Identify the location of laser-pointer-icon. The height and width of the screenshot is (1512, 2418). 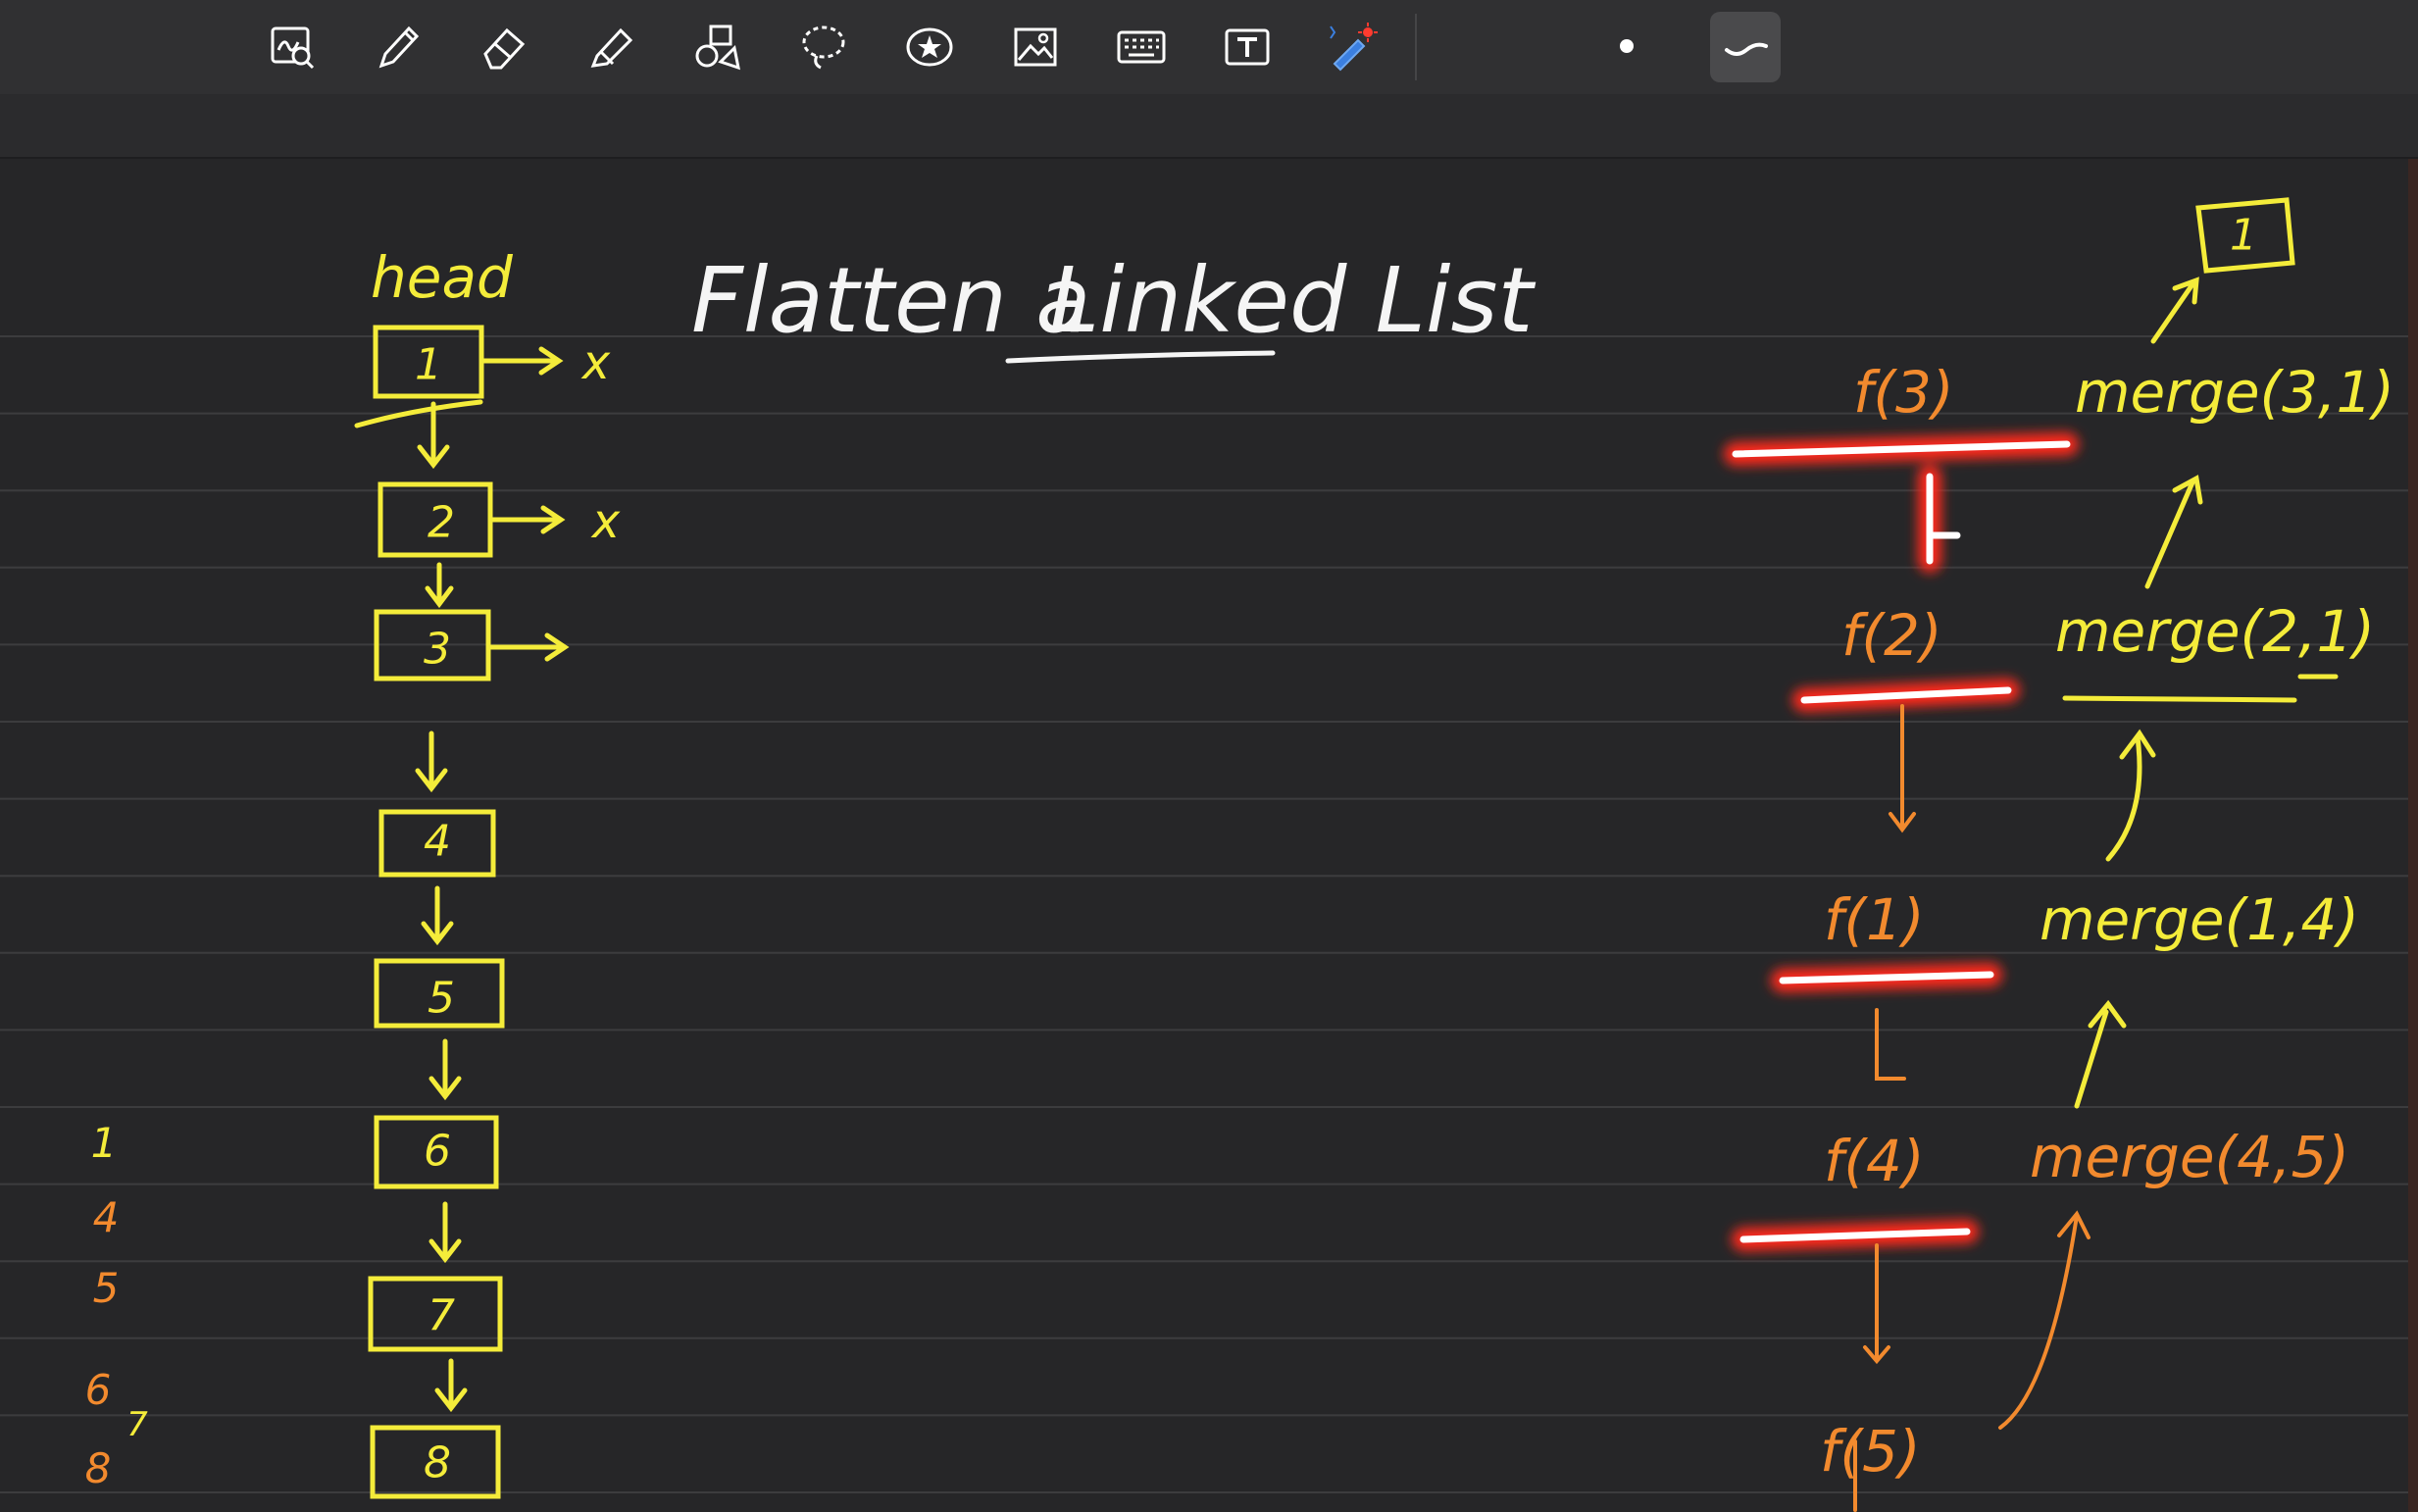
(1354, 47).